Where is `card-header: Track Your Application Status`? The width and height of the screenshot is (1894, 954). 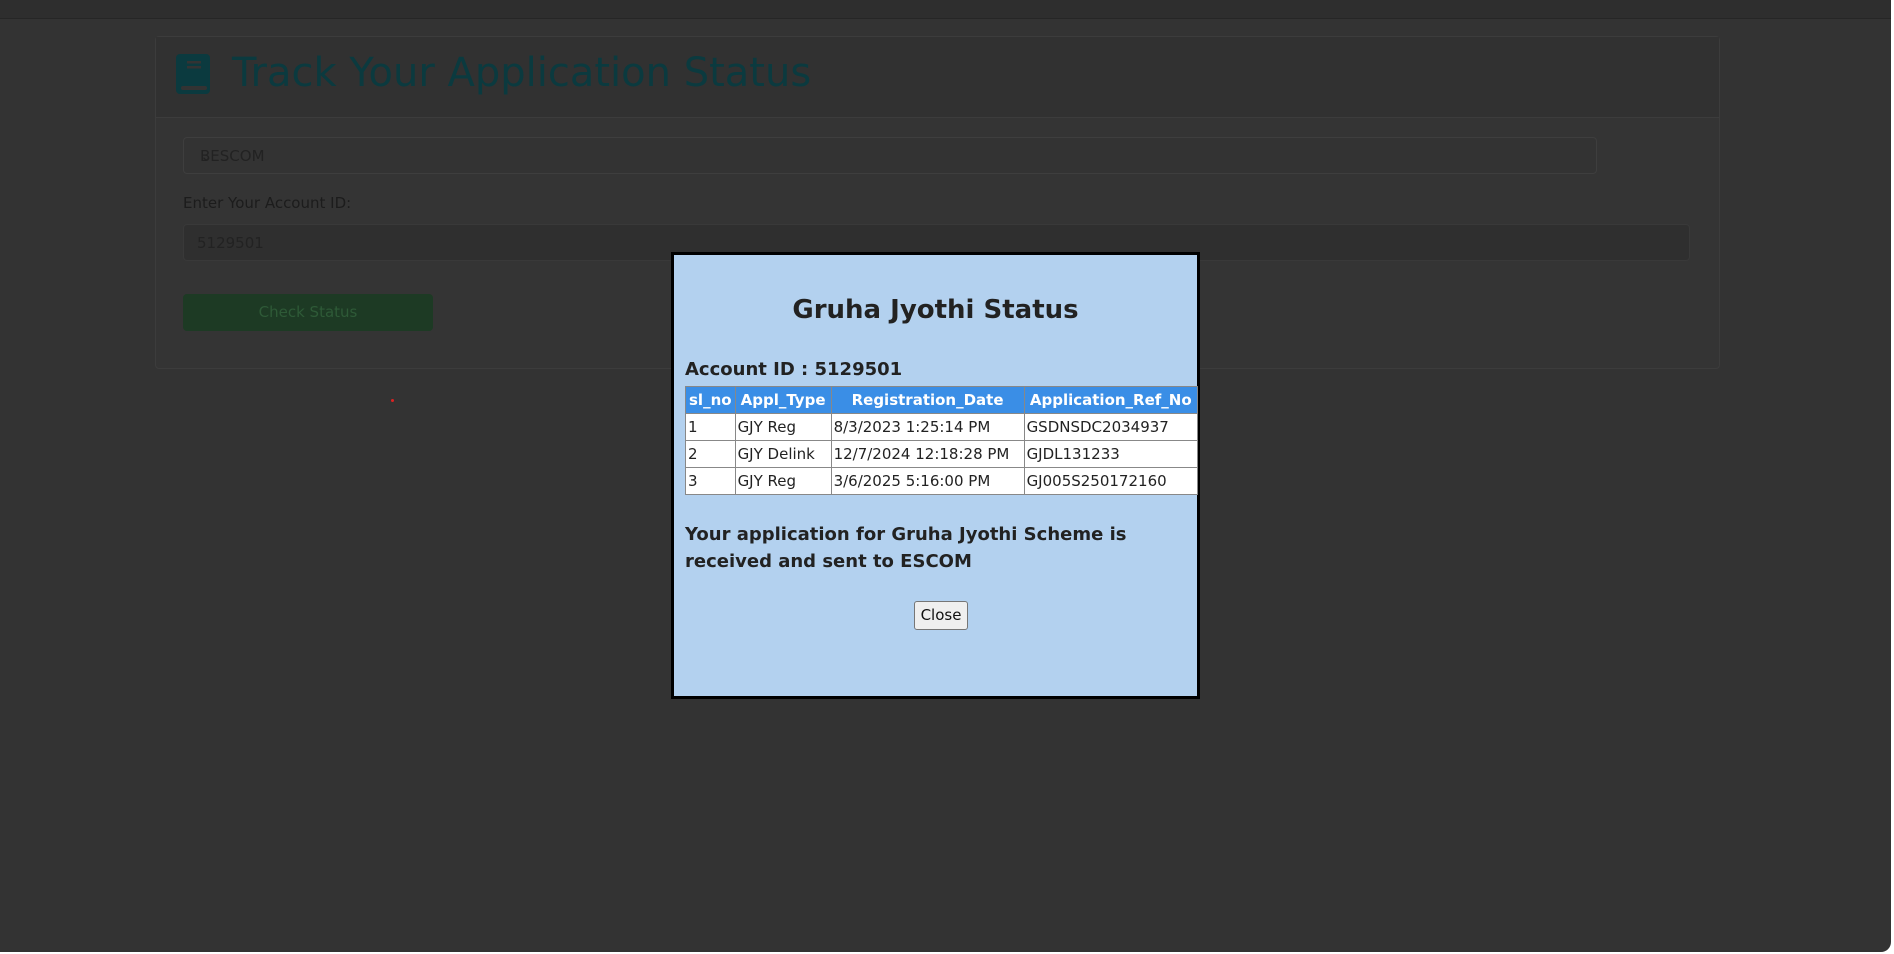 card-header: Track Your Application Status is located at coordinates (937, 77).